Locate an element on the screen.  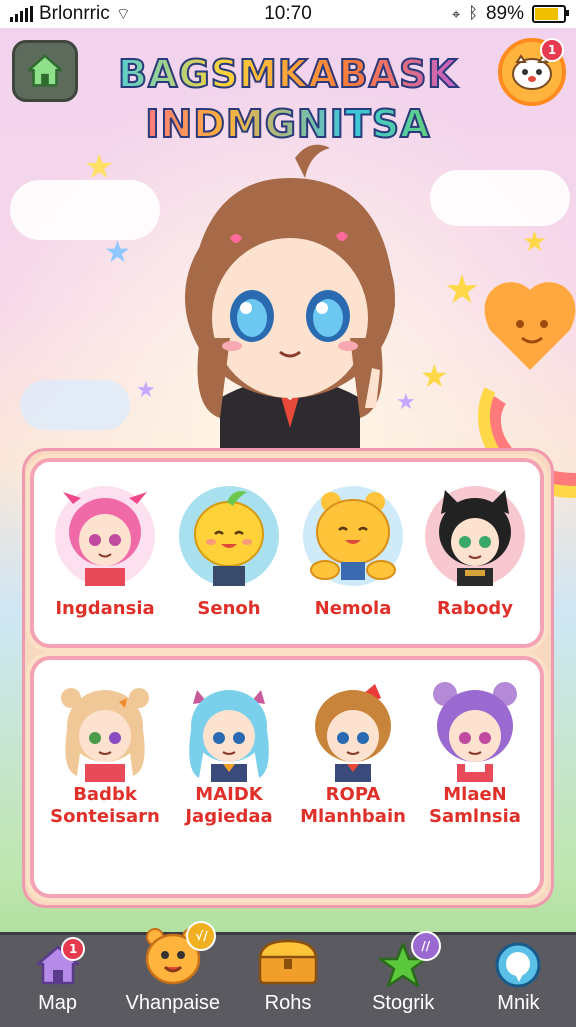
nav-label: Stogrik is located at coordinates (403, 1003).